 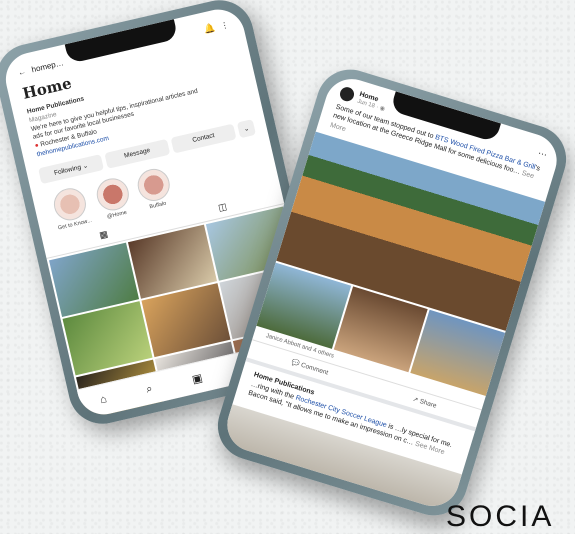 What do you see at coordinates (347, 94) in the screenshot?
I see `avatar` at bounding box center [347, 94].